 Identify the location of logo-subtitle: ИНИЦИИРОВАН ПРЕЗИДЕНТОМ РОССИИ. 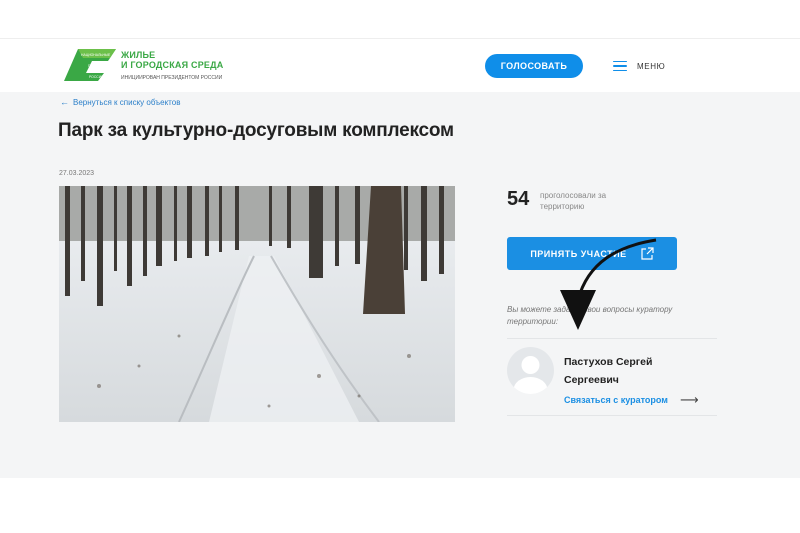
(172, 78).